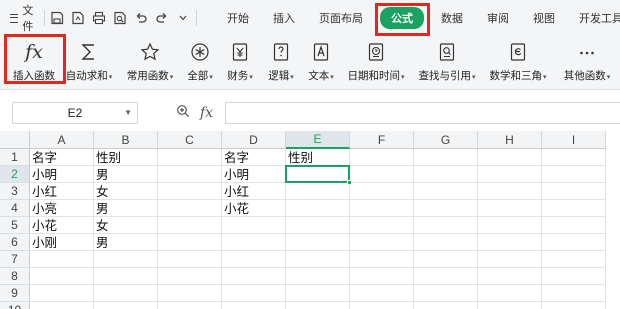  What do you see at coordinates (190, 191) in the screenshot?
I see `cell-c3` at bounding box center [190, 191].